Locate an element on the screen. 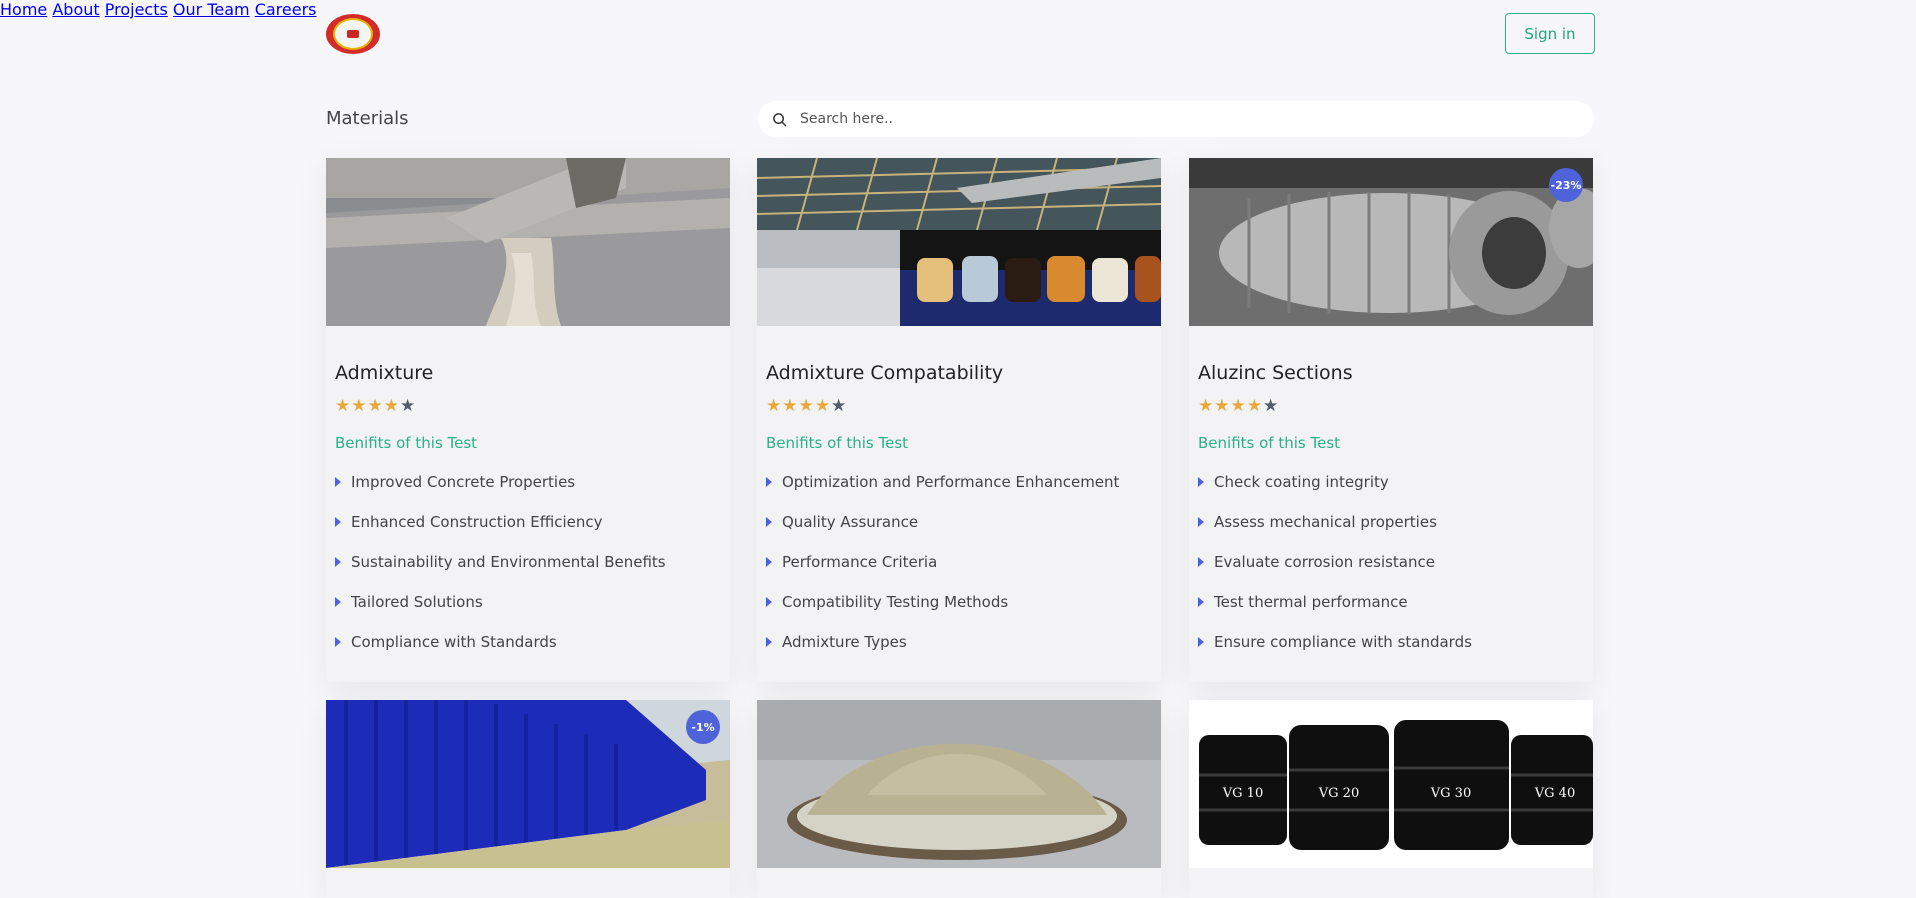 The image size is (1916, 898). card-image-powder-dish is located at coordinates (959, 784).